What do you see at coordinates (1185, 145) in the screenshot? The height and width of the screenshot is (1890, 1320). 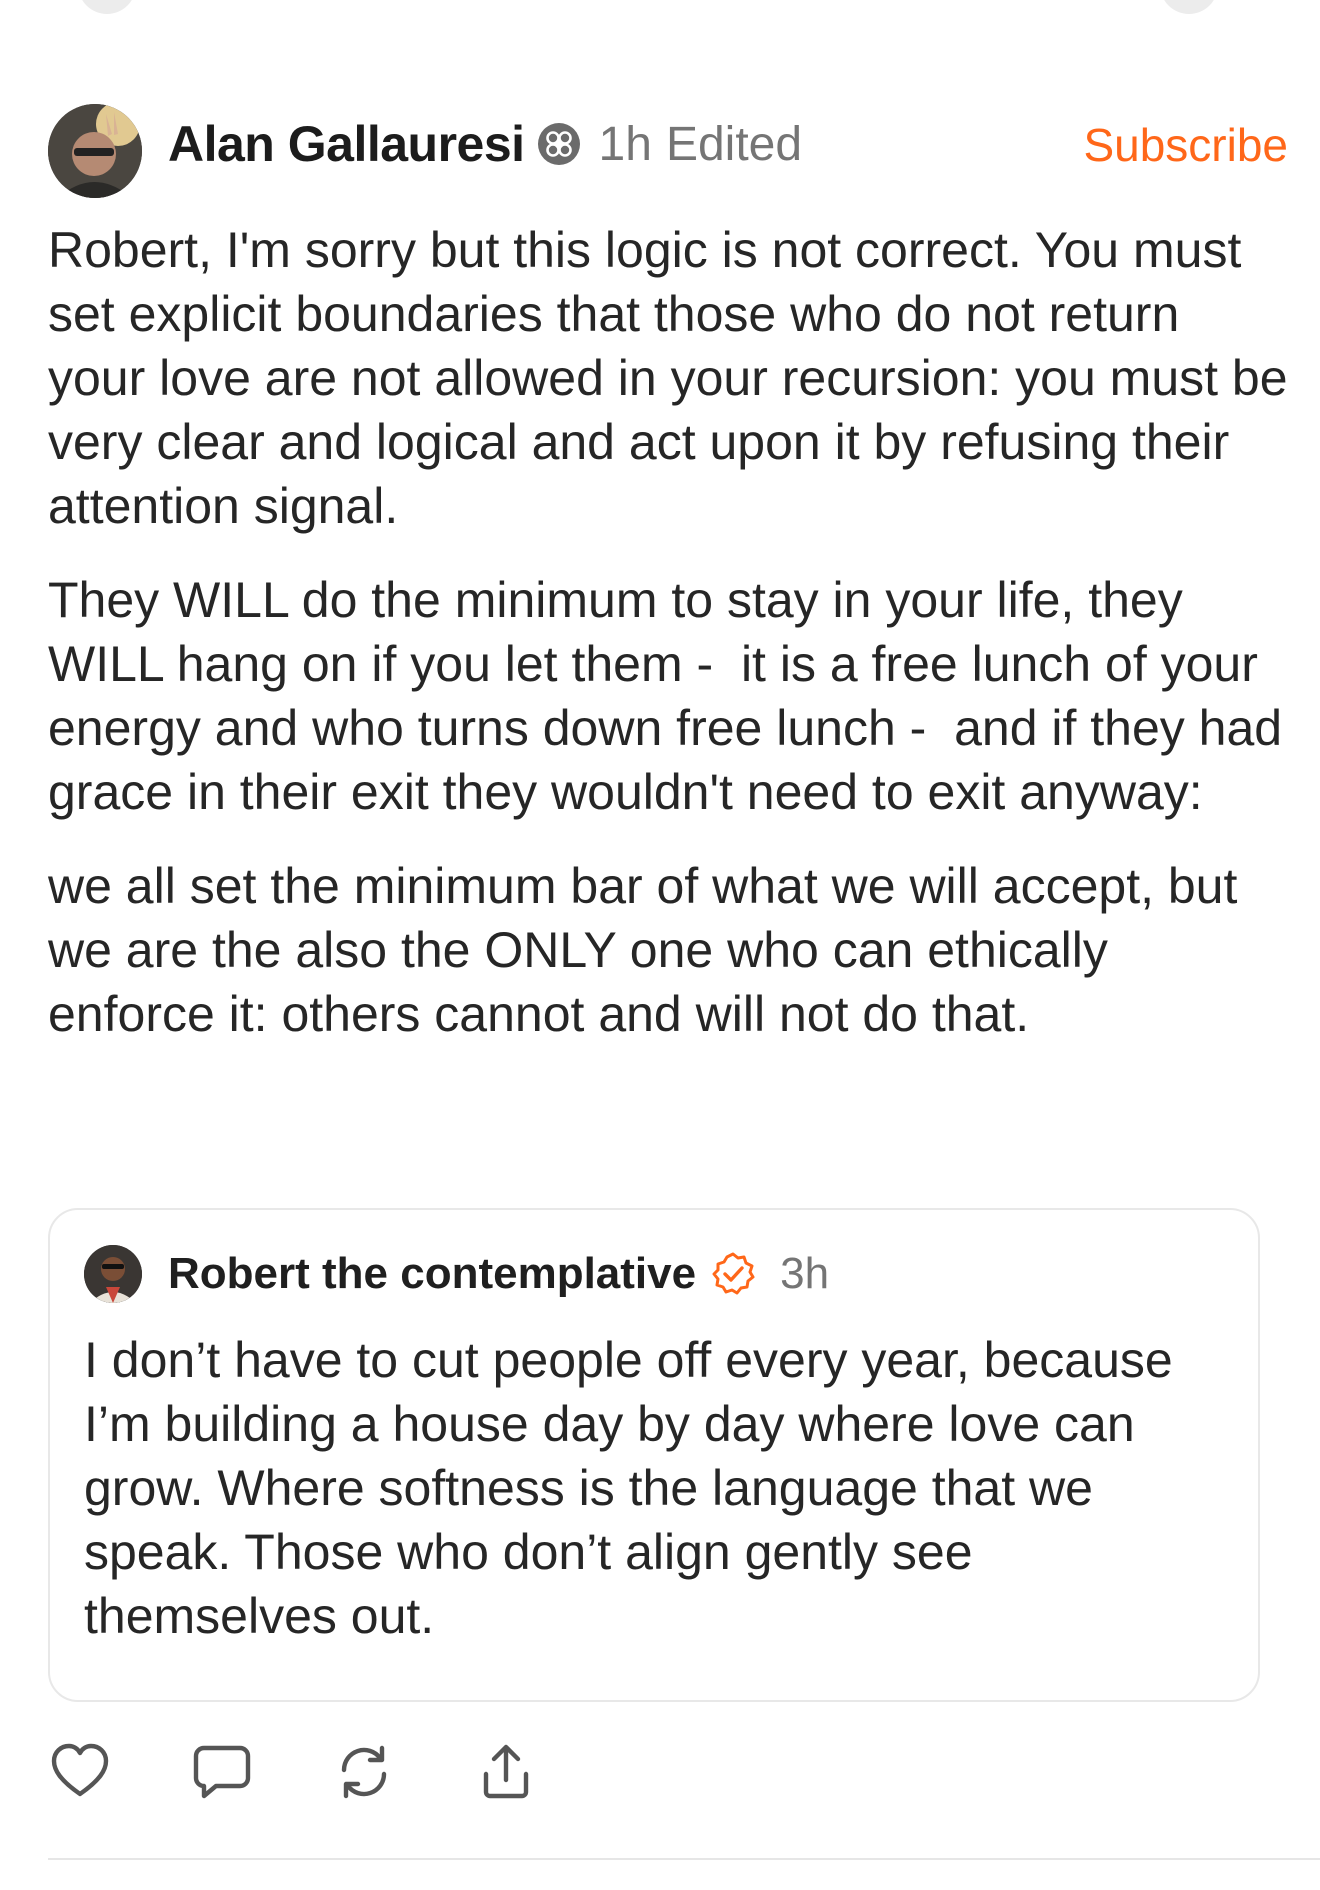 I see `subscribe-button: Subscribe` at bounding box center [1185, 145].